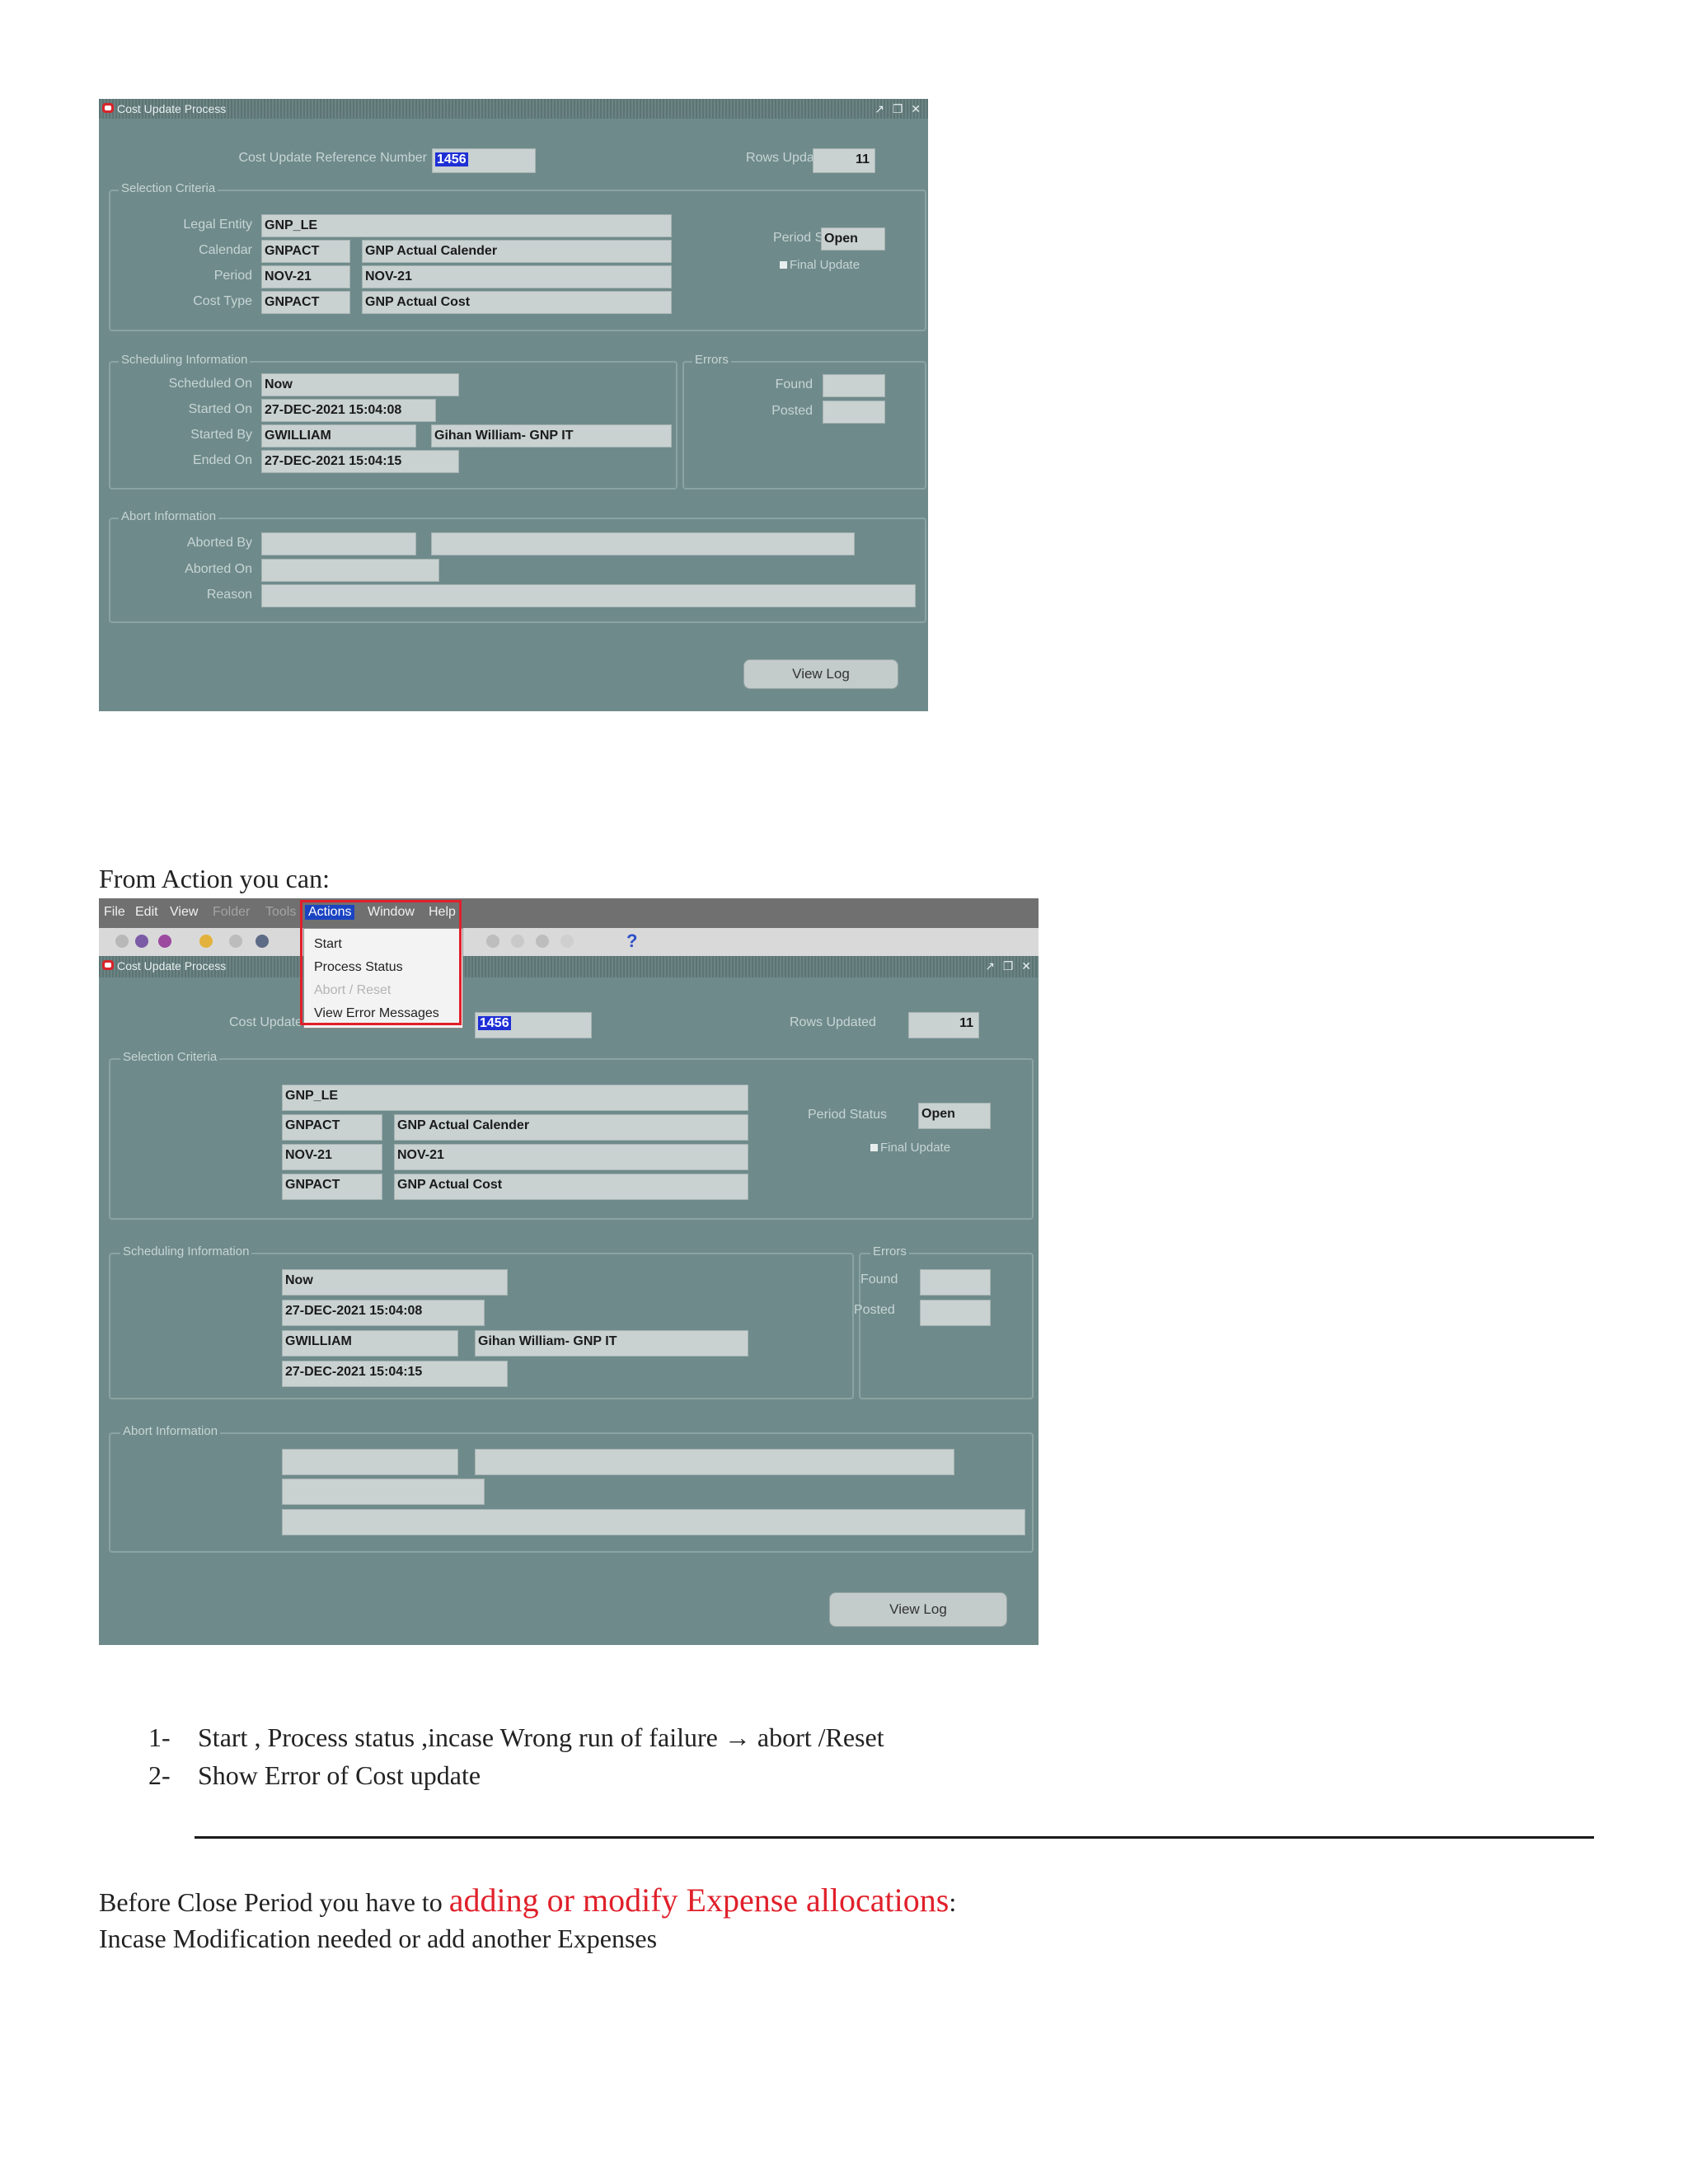 The height and width of the screenshot is (2184, 1688). I want to click on aborted-on-label: Aborted On, so click(219, 569).